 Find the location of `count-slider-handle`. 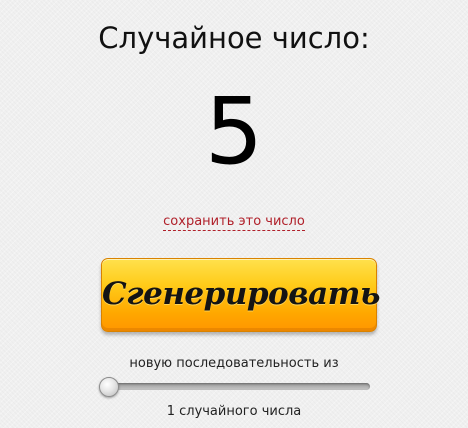

count-slider-handle is located at coordinates (109, 387).